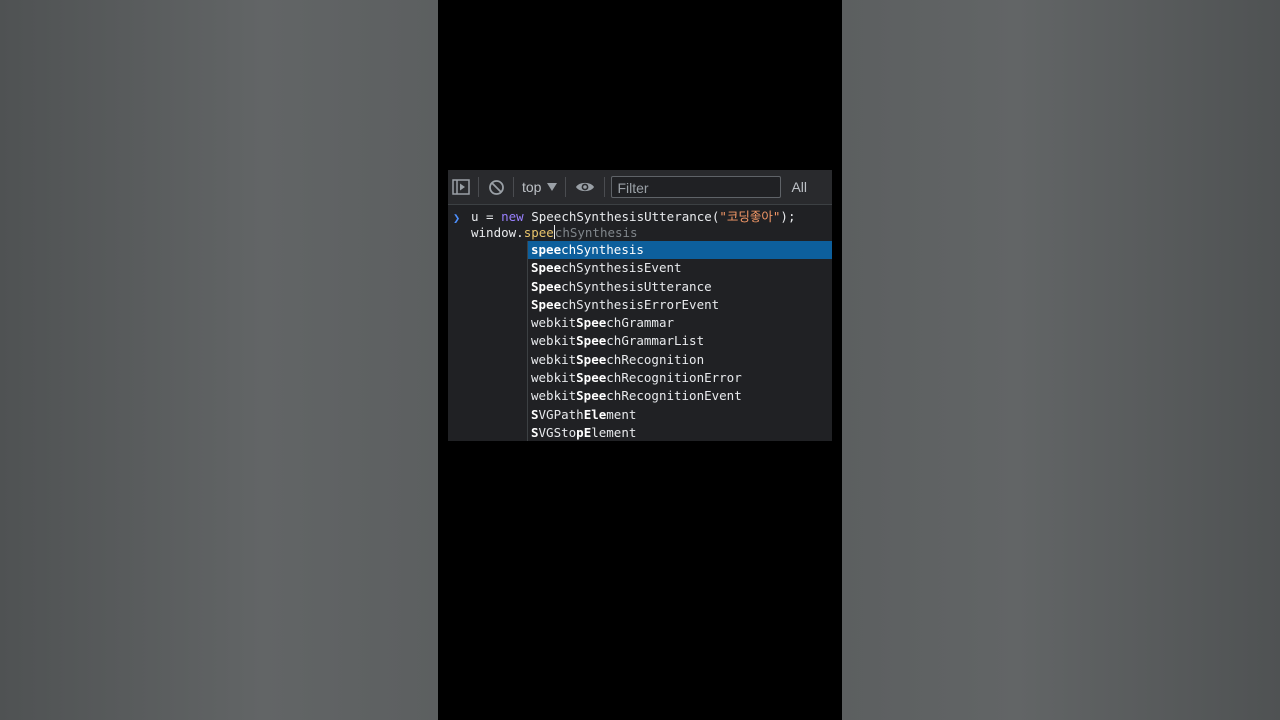 The width and height of the screenshot is (1280, 720). What do you see at coordinates (696, 187) in the screenshot?
I see `filter-input: Filter` at bounding box center [696, 187].